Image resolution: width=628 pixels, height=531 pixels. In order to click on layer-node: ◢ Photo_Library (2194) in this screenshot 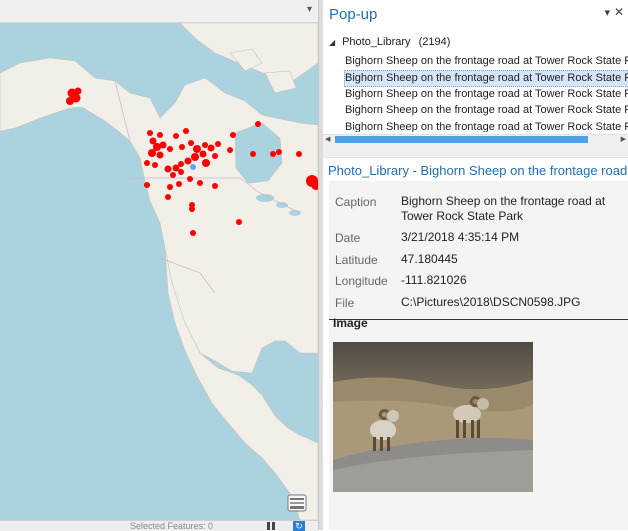, I will do `click(389, 42)`.